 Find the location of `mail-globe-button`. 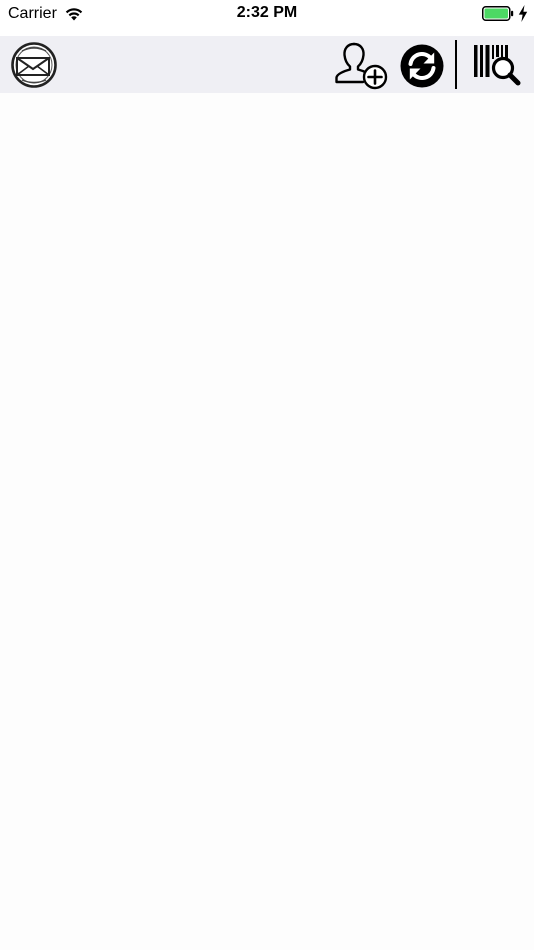

mail-globe-button is located at coordinates (34, 65).